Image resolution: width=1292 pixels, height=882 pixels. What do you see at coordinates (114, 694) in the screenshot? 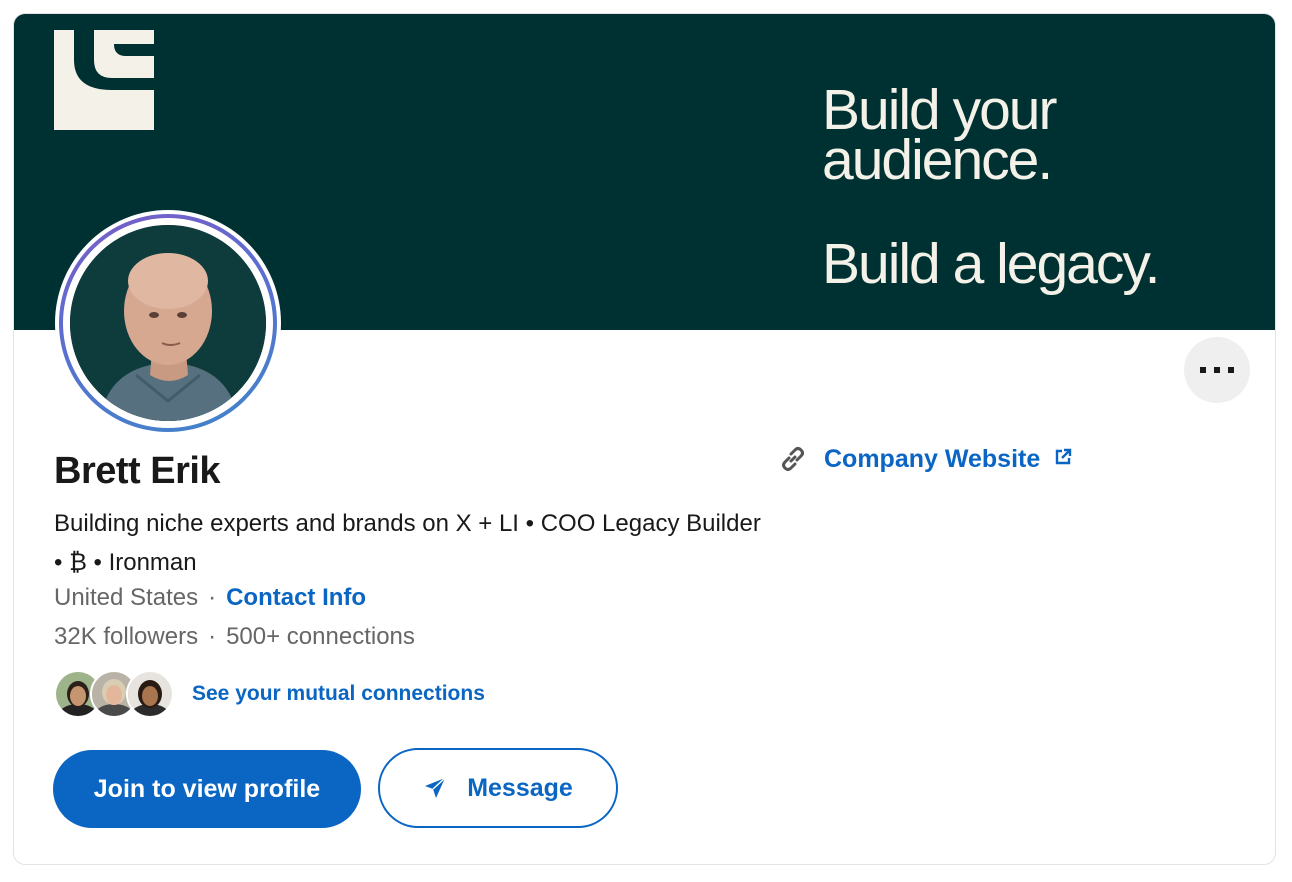
I see `mutual-avatars` at bounding box center [114, 694].